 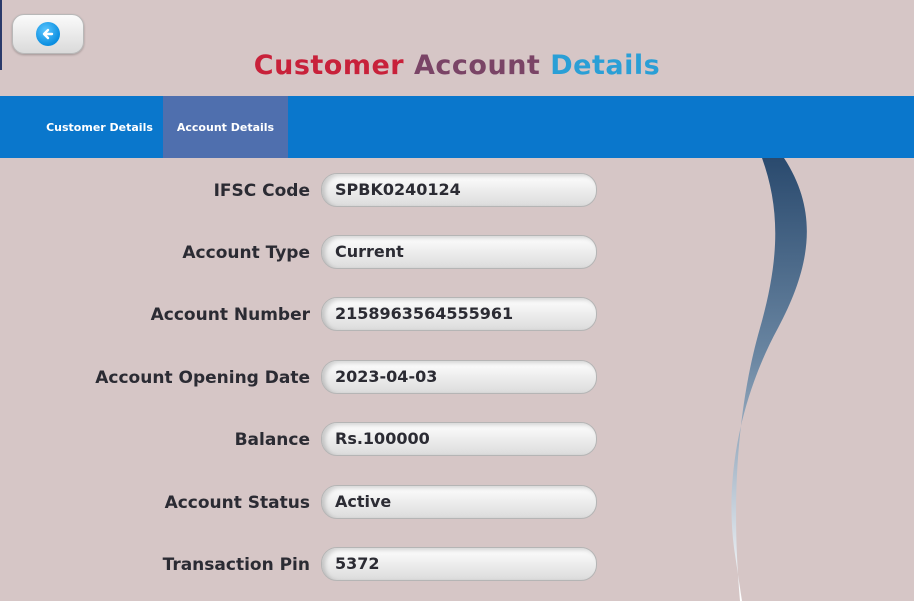 What do you see at coordinates (230, 315) in the screenshot?
I see `account-number-label: Account Number` at bounding box center [230, 315].